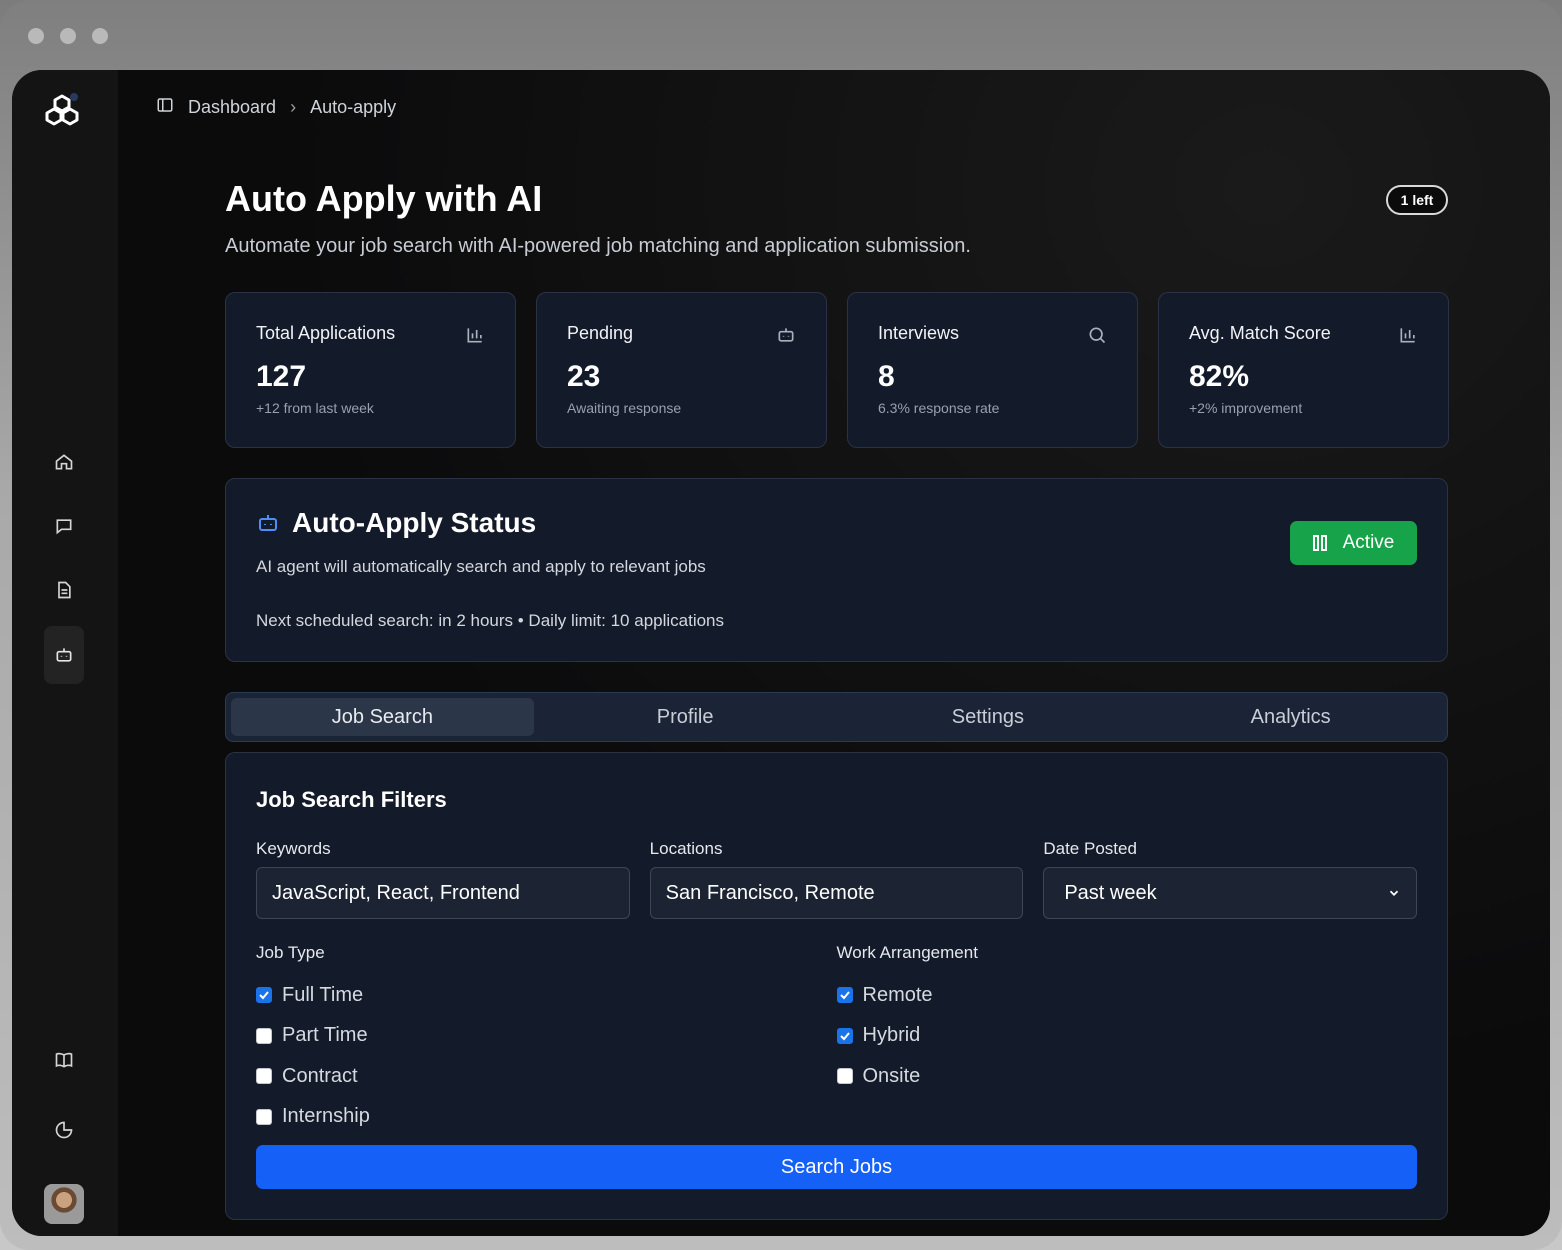 The height and width of the screenshot is (1250, 1562). What do you see at coordinates (919, 333) in the screenshot?
I see `stat-label: Interviews` at bounding box center [919, 333].